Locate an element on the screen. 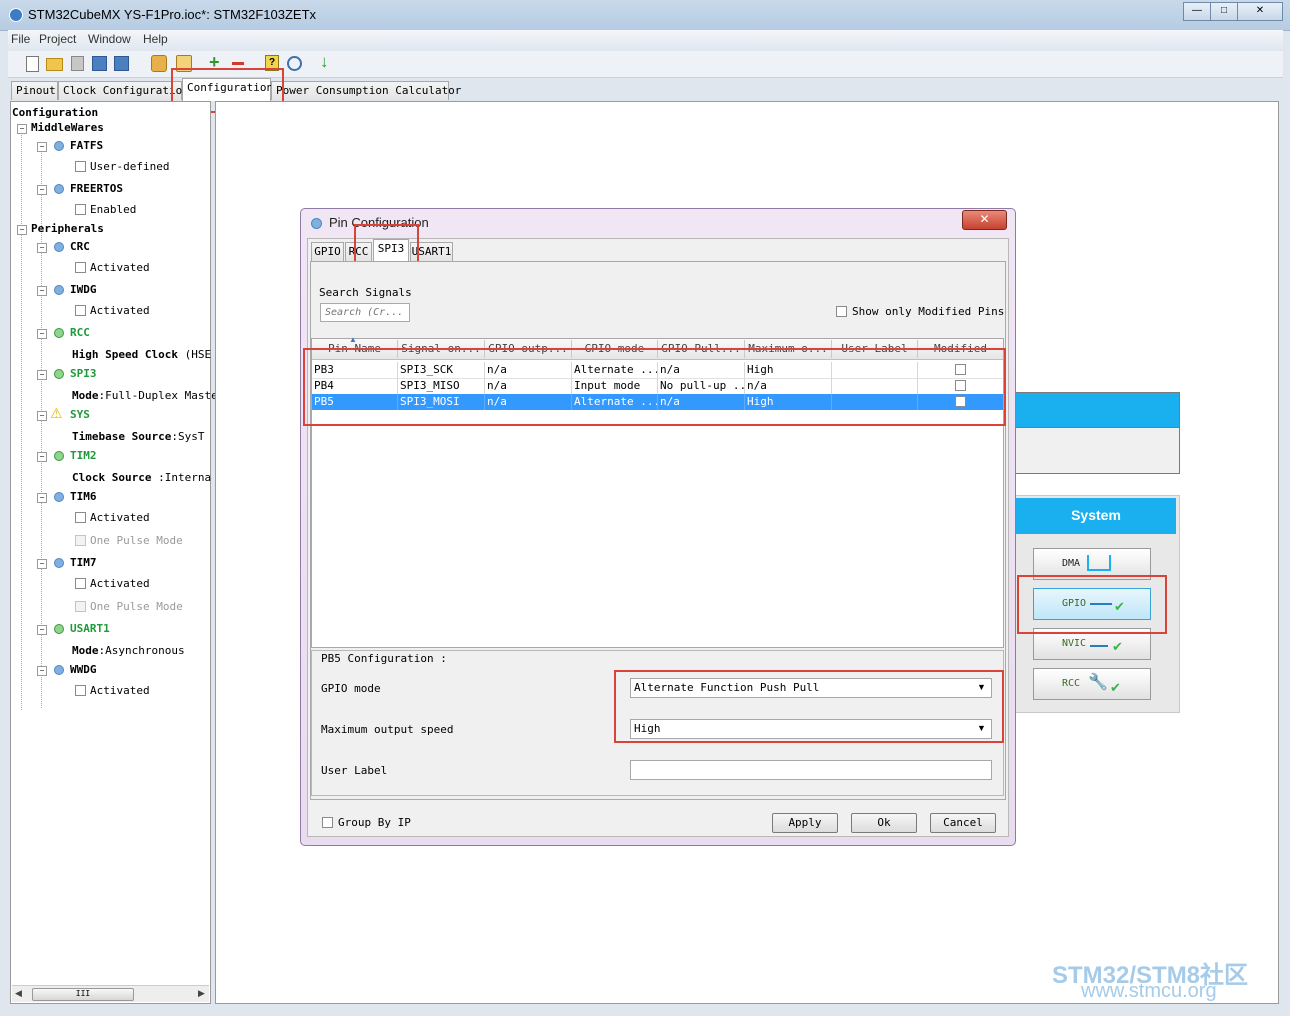 The image size is (1290, 1016). menu-file: File is located at coordinates (20, 39).